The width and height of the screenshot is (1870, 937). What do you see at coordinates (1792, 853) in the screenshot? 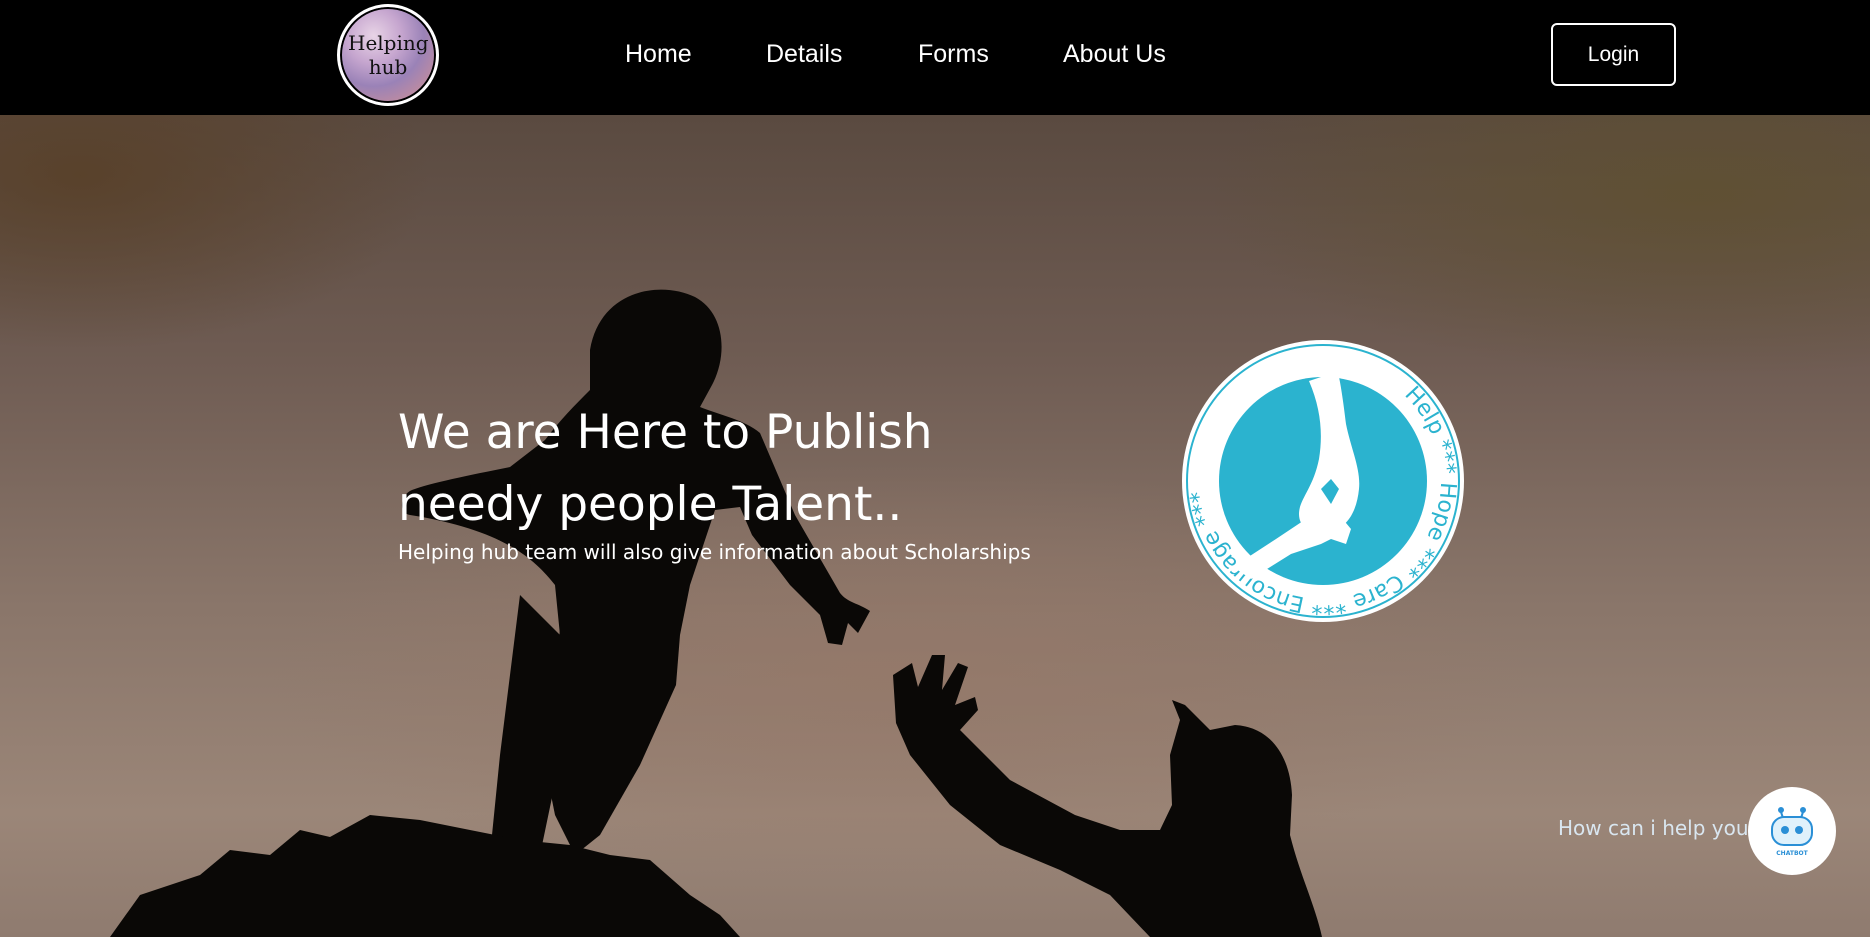
I see `robot-icon-label: CHATBOT` at bounding box center [1792, 853].